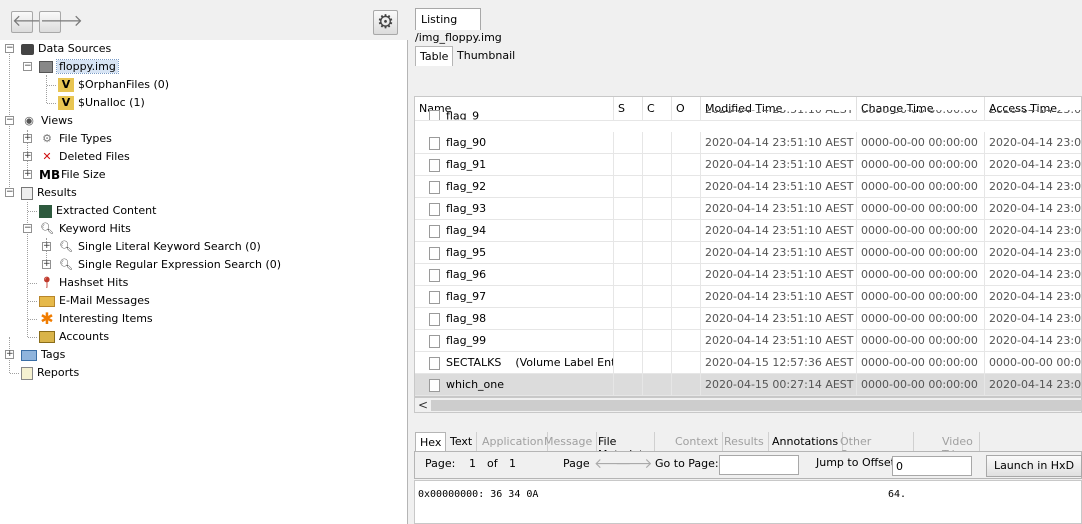 This screenshot has height=524, width=1082. What do you see at coordinates (33, 22) in the screenshot?
I see `back-button: 🡐` at bounding box center [33, 22].